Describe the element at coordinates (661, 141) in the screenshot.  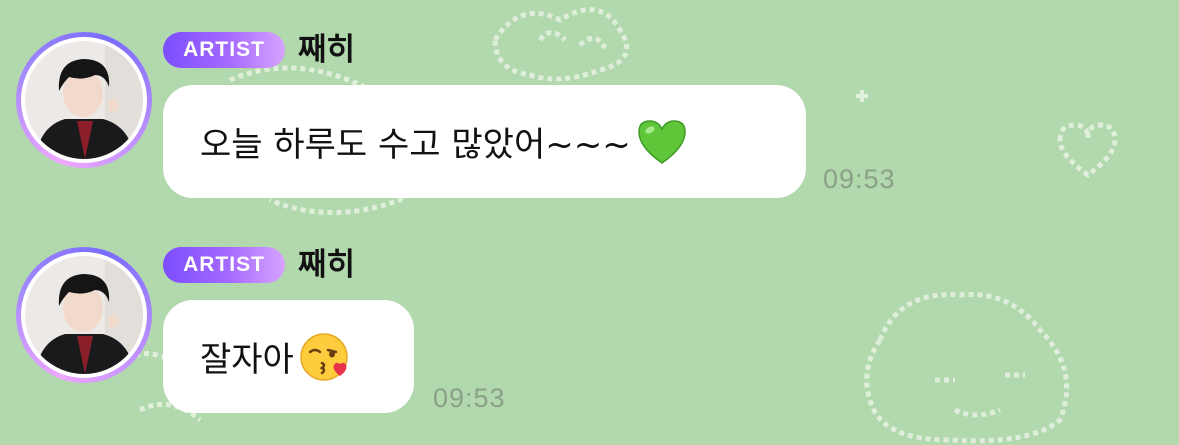
I see `green-heart-icon` at that location.